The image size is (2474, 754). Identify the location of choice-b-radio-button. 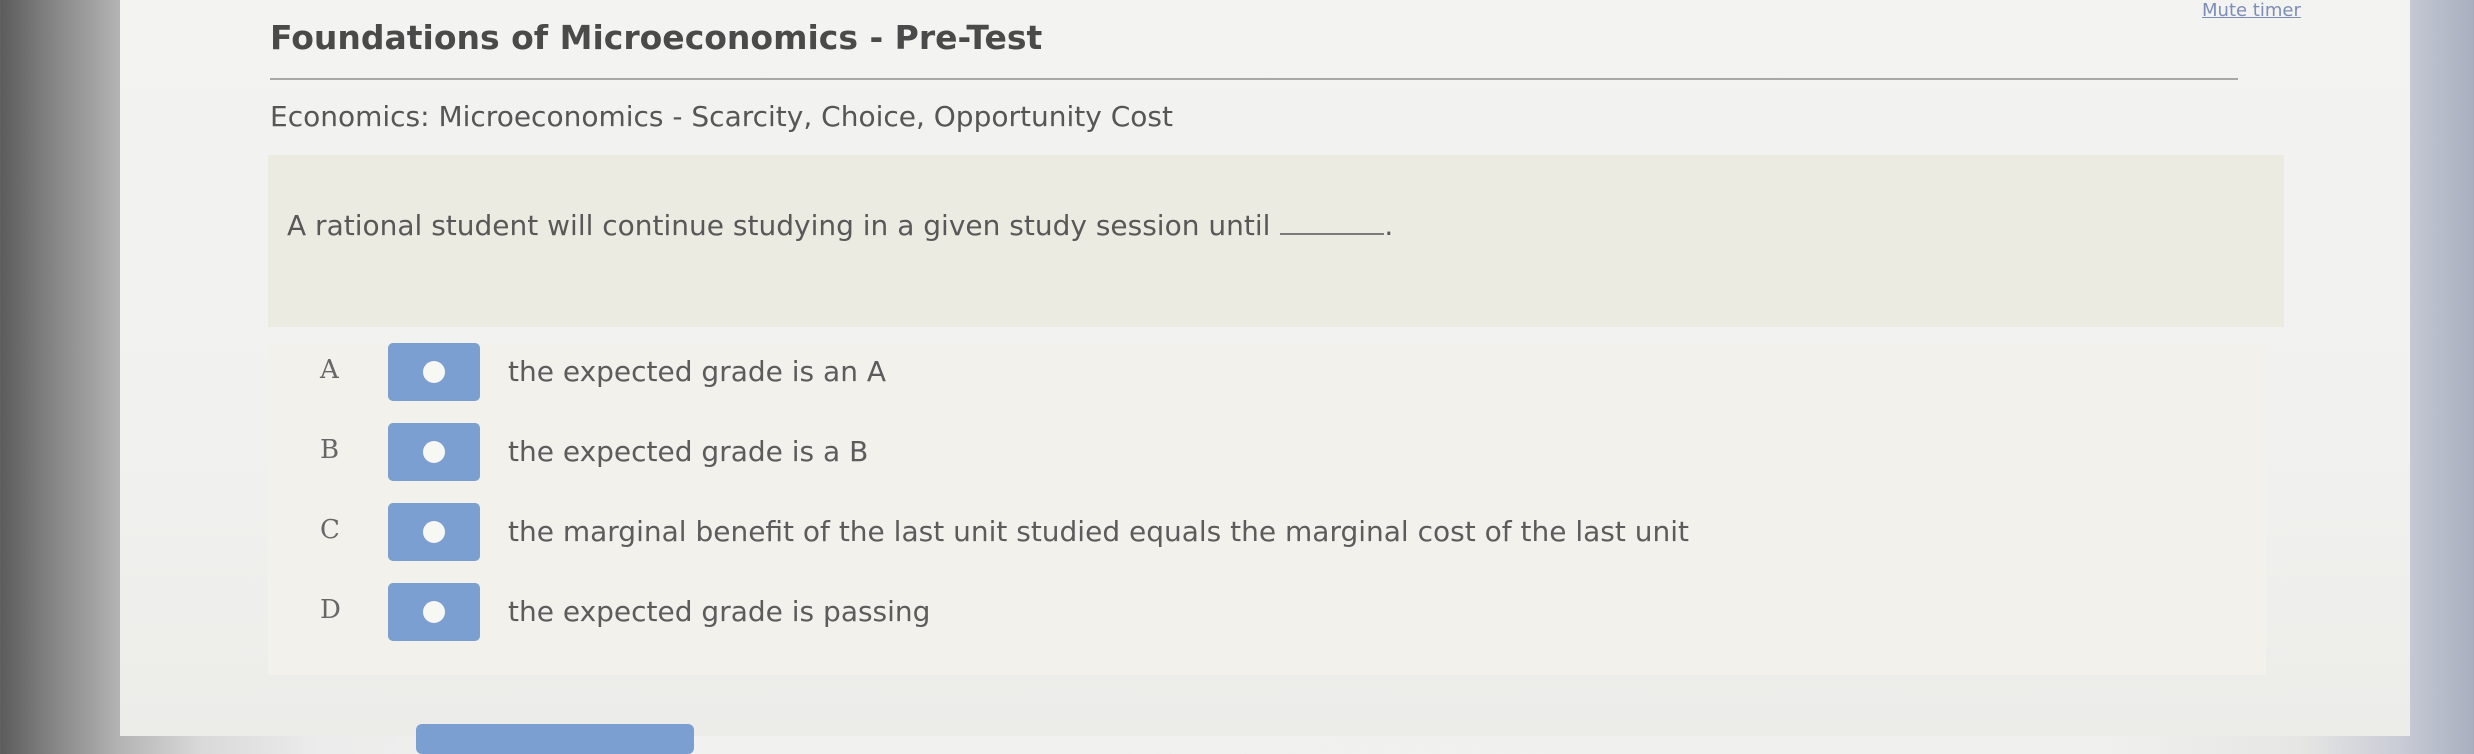
(434, 452).